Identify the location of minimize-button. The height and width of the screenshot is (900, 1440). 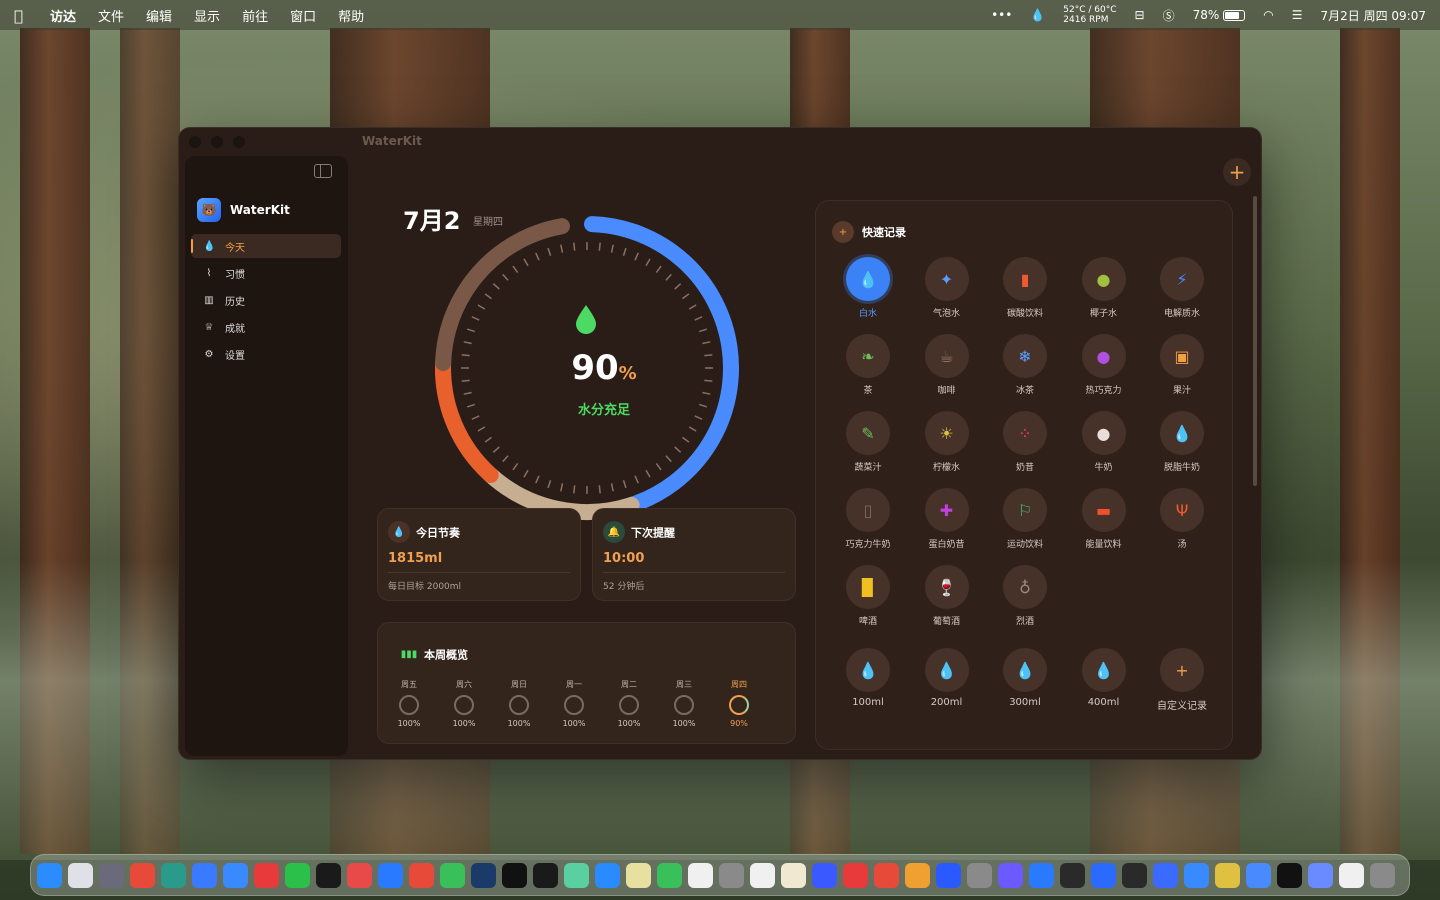
(217, 142).